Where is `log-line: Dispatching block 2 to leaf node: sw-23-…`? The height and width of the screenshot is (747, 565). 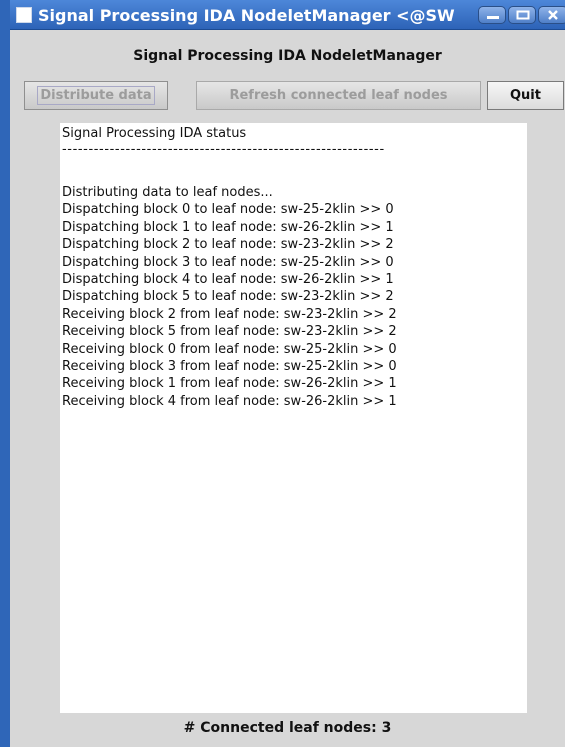 log-line: Dispatching block 2 to leaf node: sw-23-… is located at coordinates (228, 245).